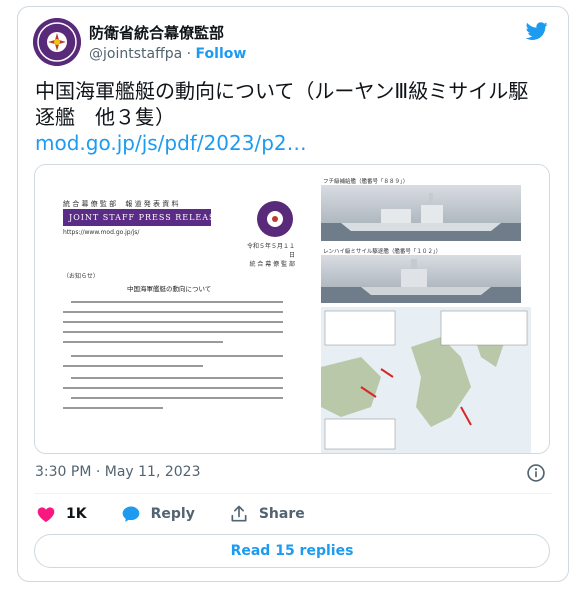  I want to click on doc-url: https://www.mod.go.jp/js/, so click(101, 232).